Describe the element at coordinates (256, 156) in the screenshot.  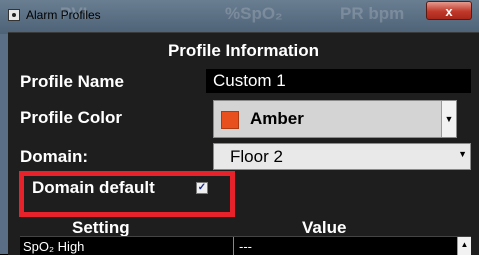
I see `domain-value: Floor 2` at that location.